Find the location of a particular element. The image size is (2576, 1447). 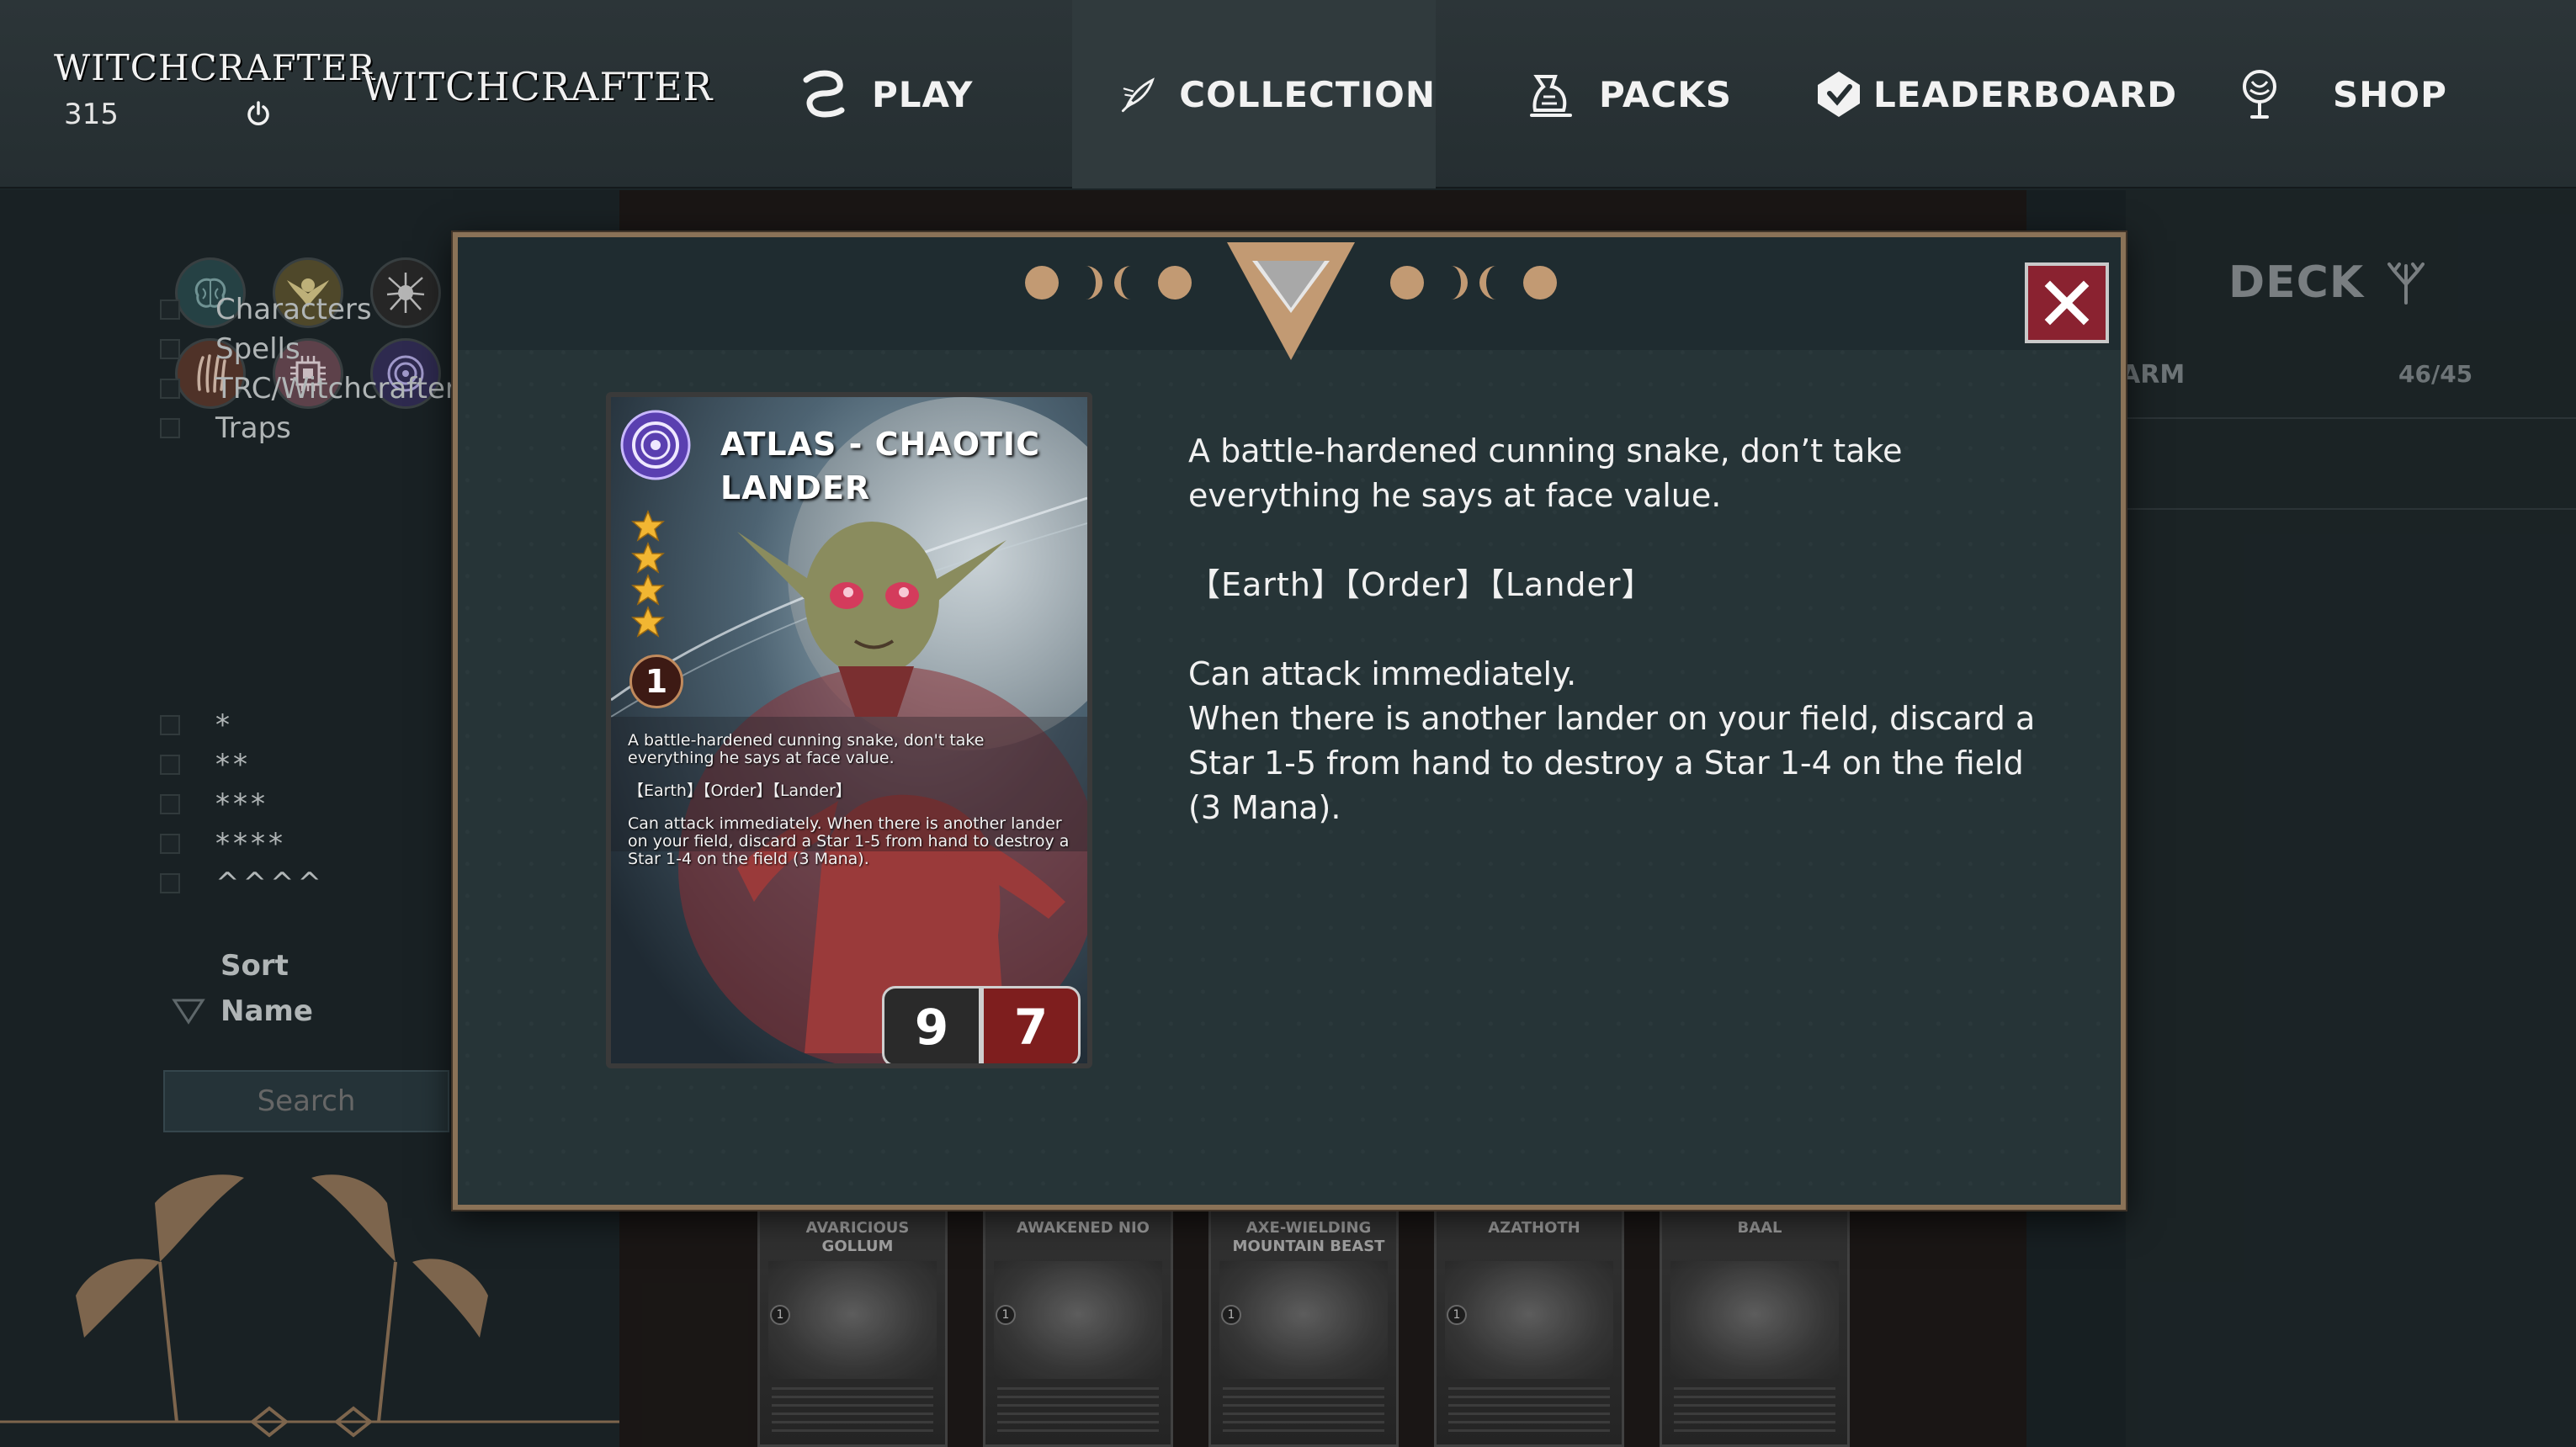

nav-collection-label: COLLECTION is located at coordinates (1308, 94).